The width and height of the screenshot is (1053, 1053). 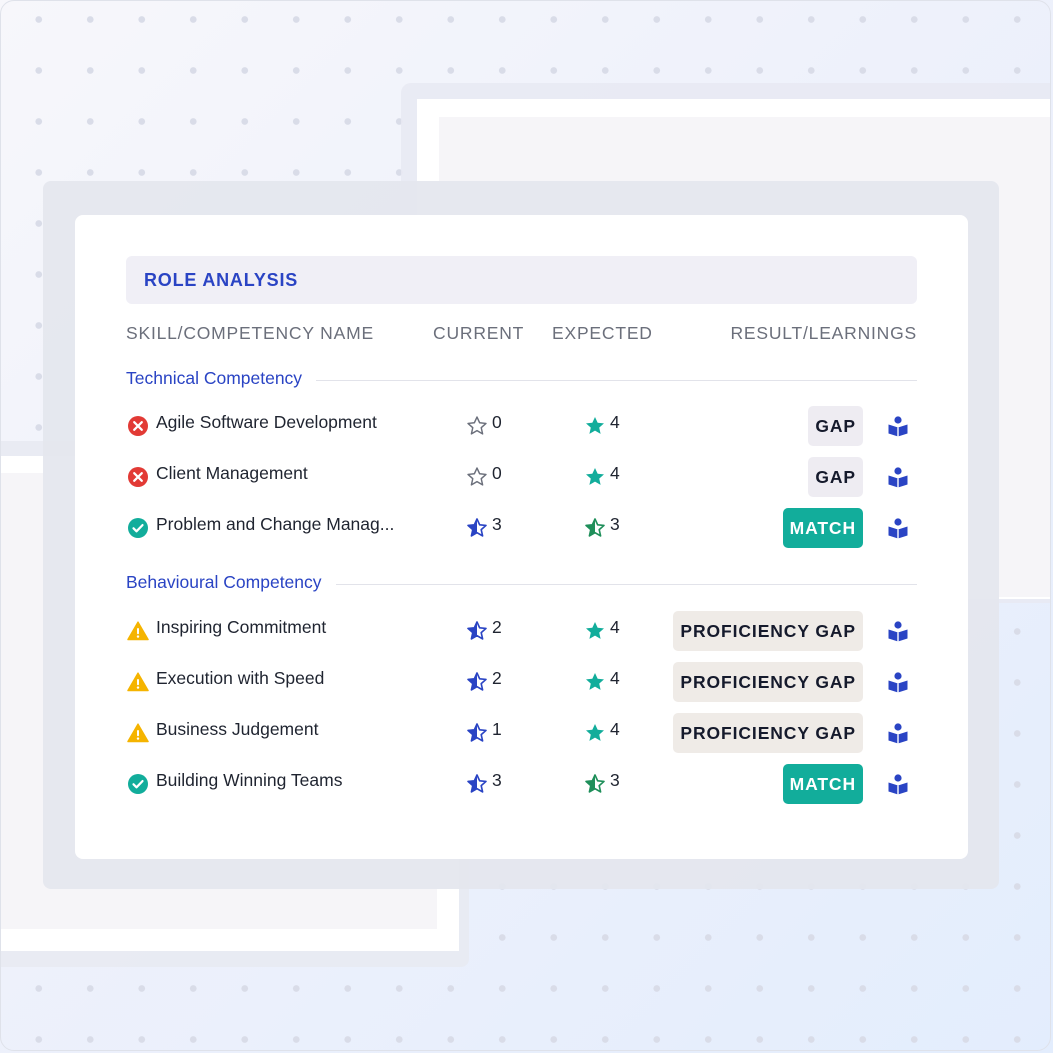 I want to click on table-row: Business Judgement 1 4 PROFICIENCY GAP, so click(x=521, y=733).